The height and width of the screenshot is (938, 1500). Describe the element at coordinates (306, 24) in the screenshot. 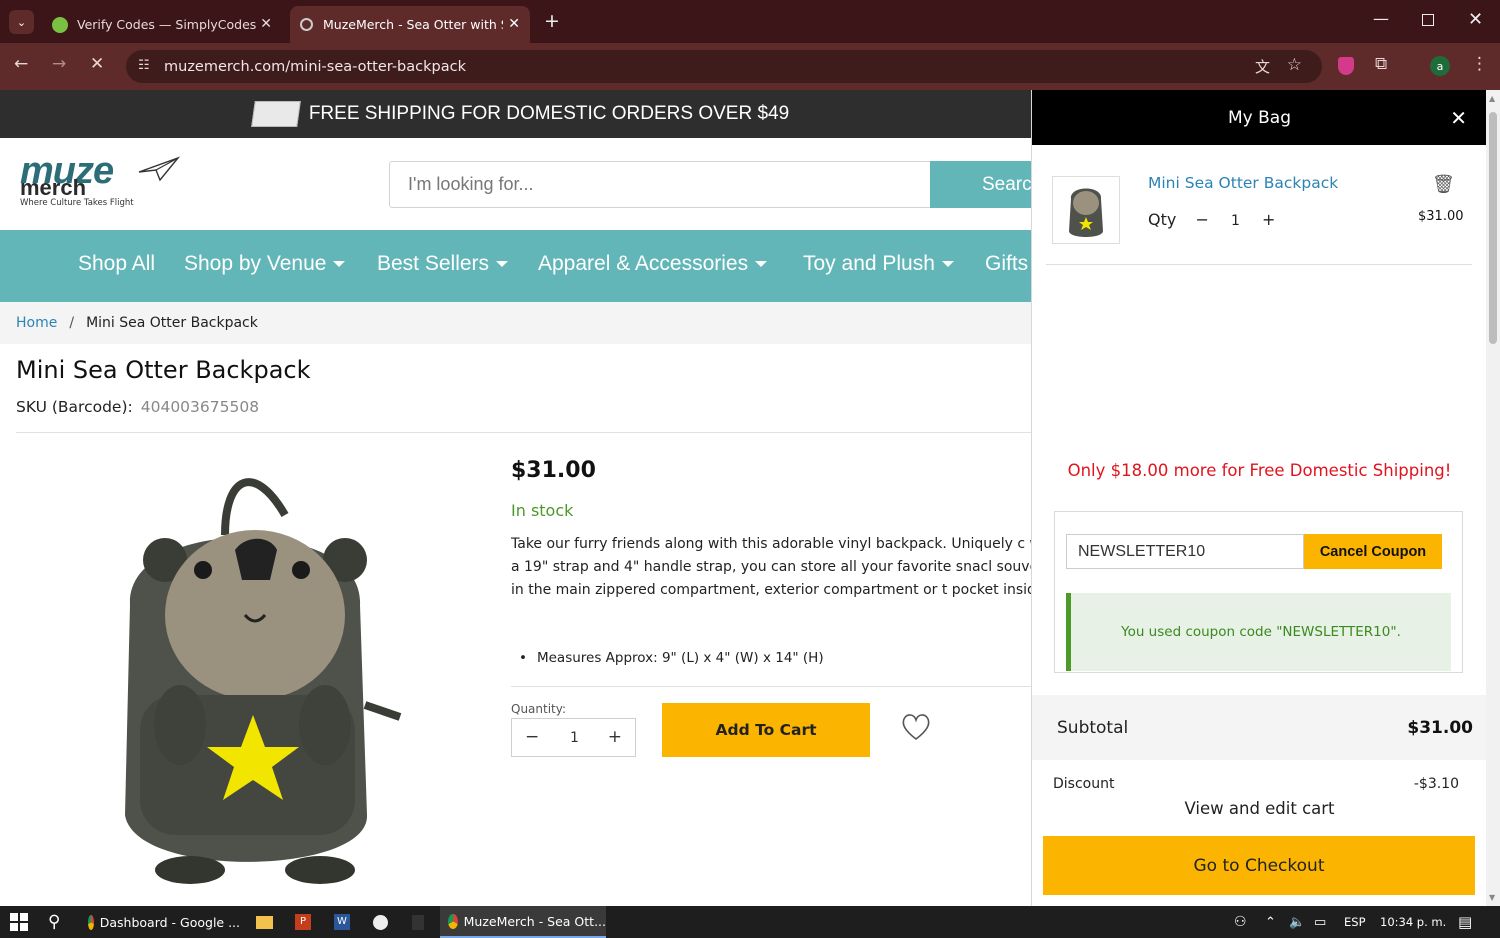

I see `loading-favicon-icon` at that location.